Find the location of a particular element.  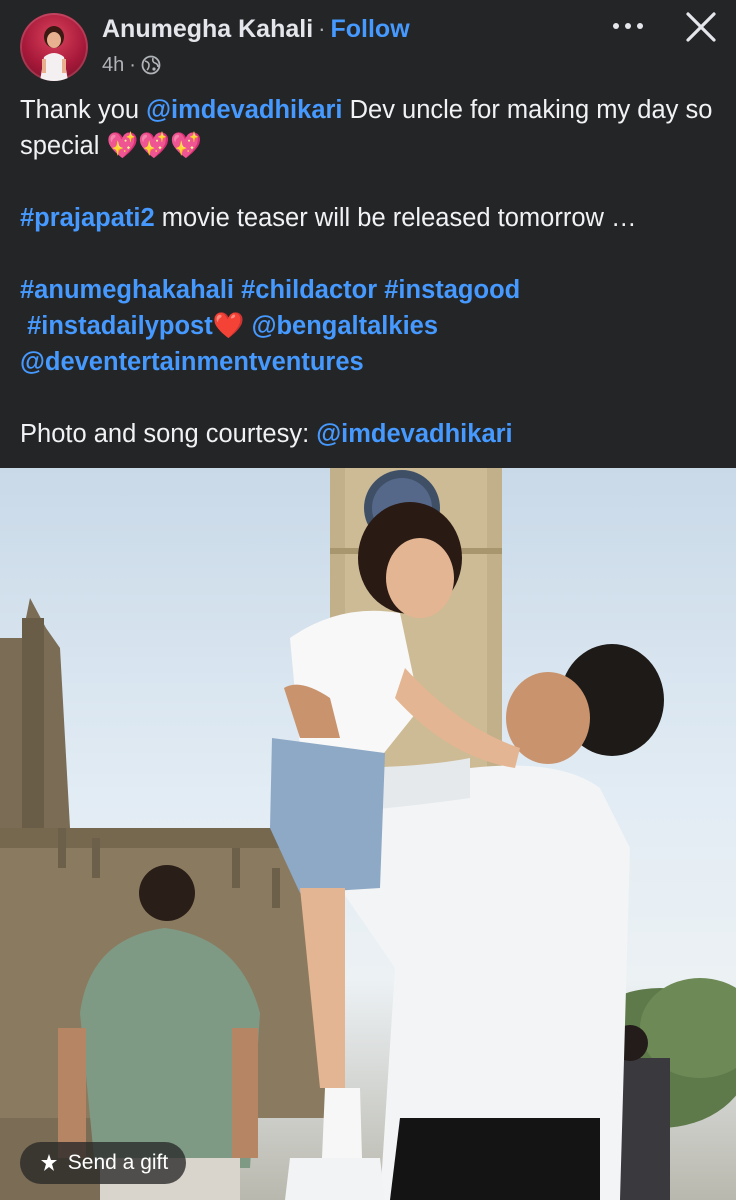

more-horizontal-icon is located at coordinates (628, 26).